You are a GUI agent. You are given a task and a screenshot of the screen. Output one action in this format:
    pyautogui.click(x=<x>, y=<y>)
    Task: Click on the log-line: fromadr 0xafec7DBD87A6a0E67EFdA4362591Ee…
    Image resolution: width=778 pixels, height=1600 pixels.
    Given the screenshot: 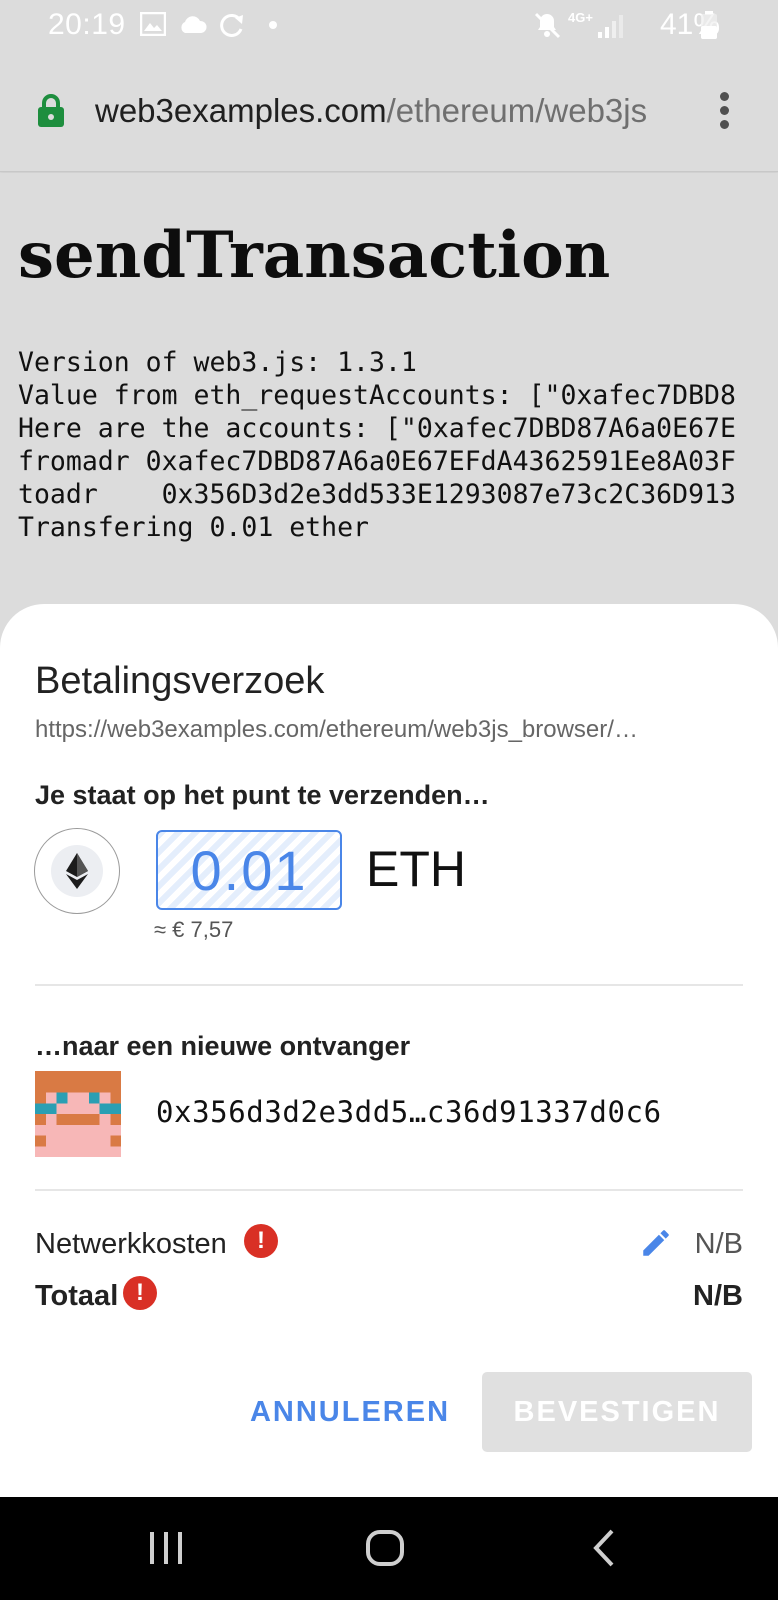 What is the action you would take?
    pyautogui.click(x=377, y=461)
    